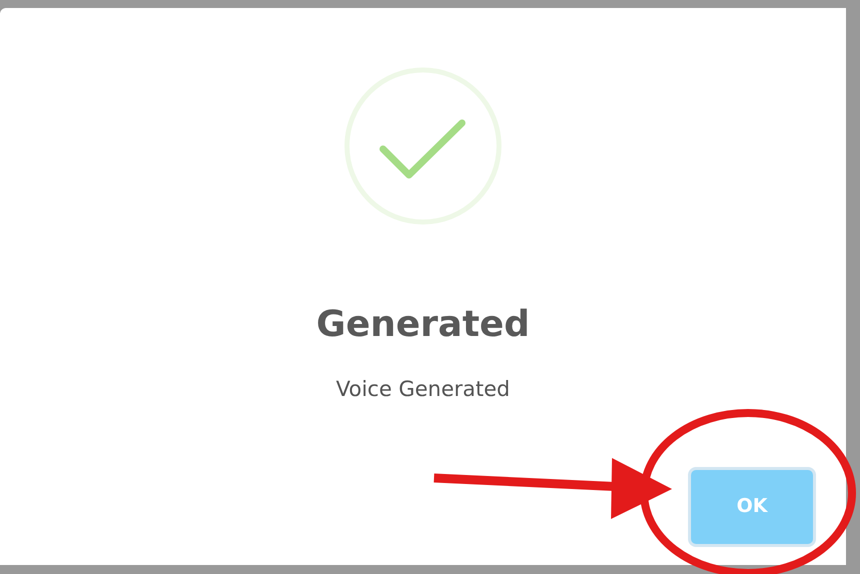 The height and width of the screenshot is (574, 860). I want to click on ok-button: OK, so click(752, 507).